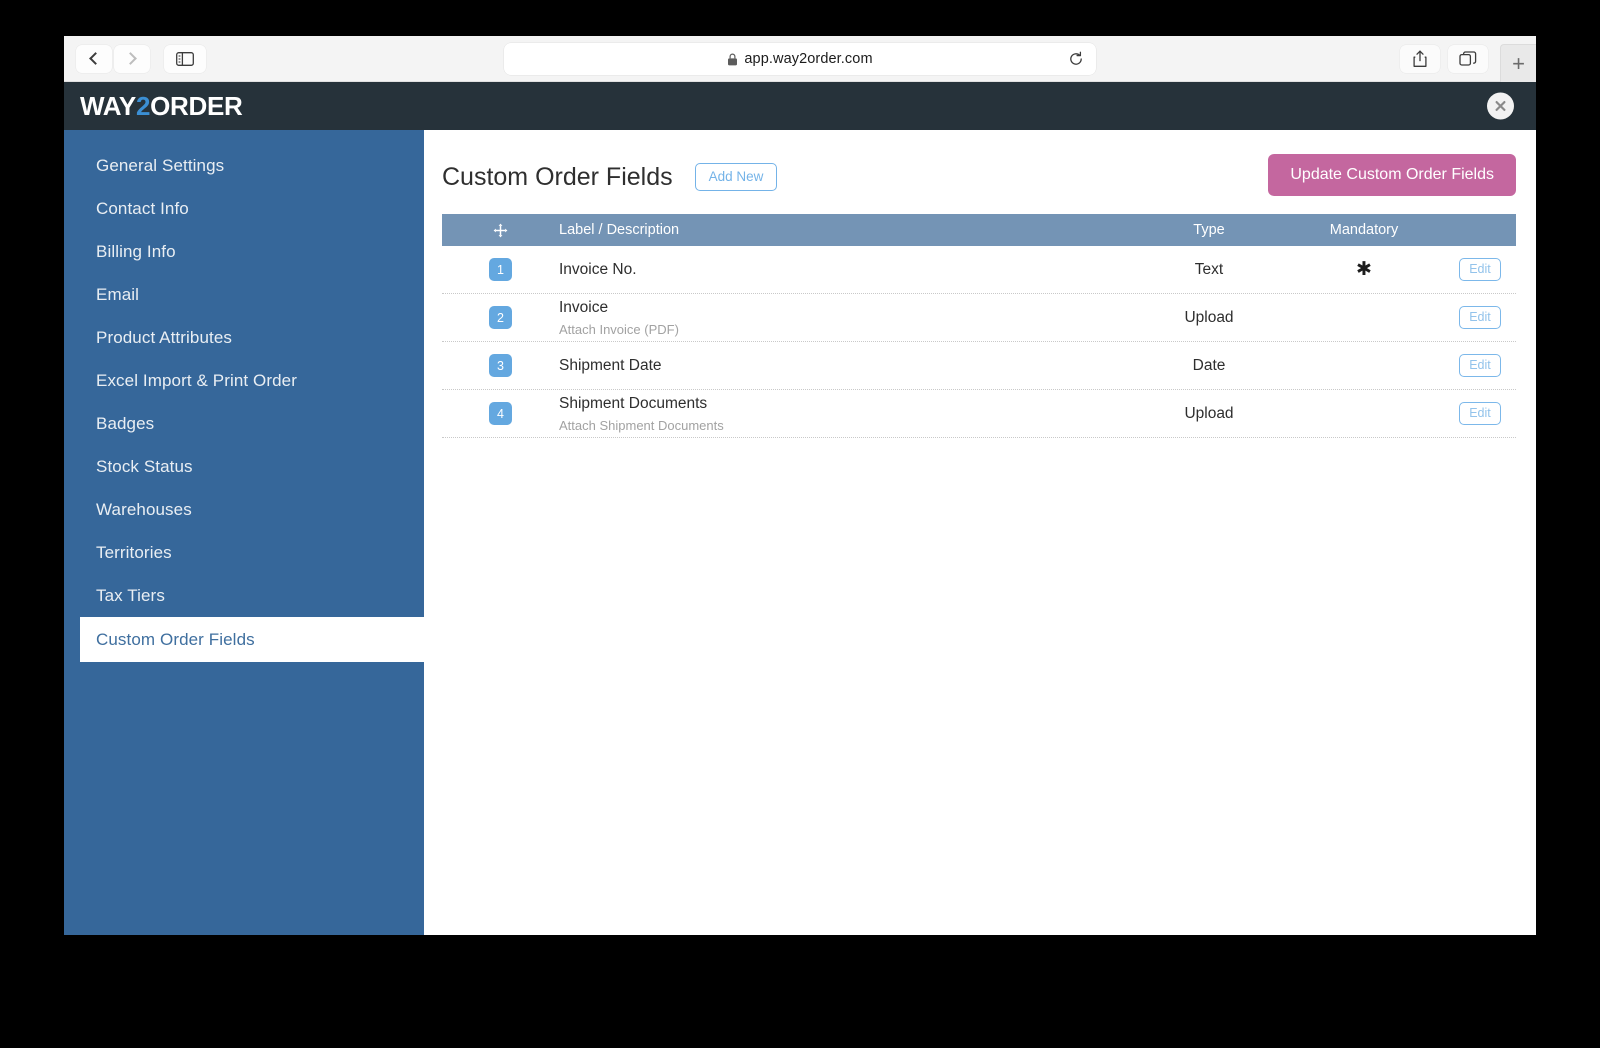 The image size is (1600, 1048). I want to click on row-label: Invoice, so click(584, 307).